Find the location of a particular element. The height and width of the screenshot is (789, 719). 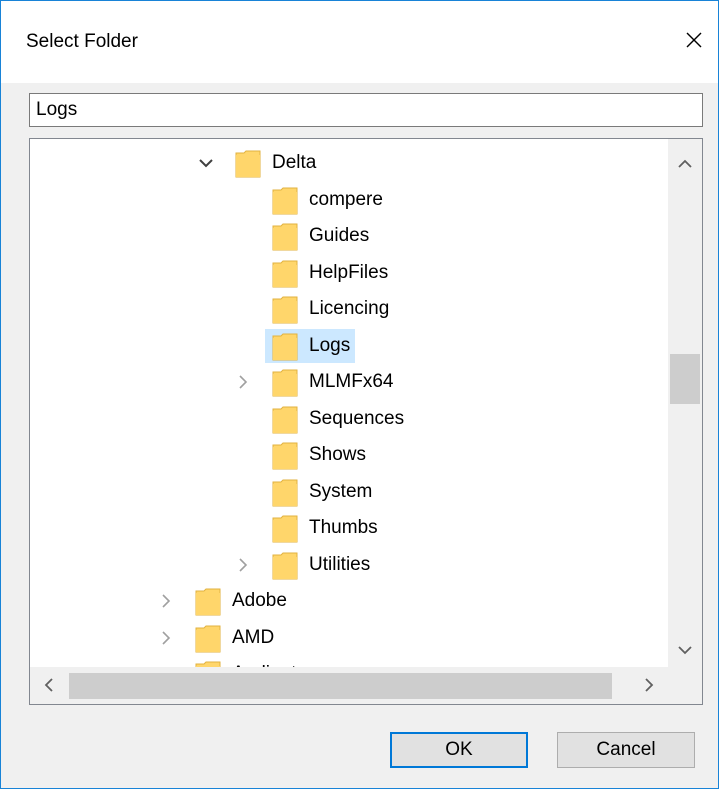

tree-item-label: AMD is located at coordinates (253, 637).